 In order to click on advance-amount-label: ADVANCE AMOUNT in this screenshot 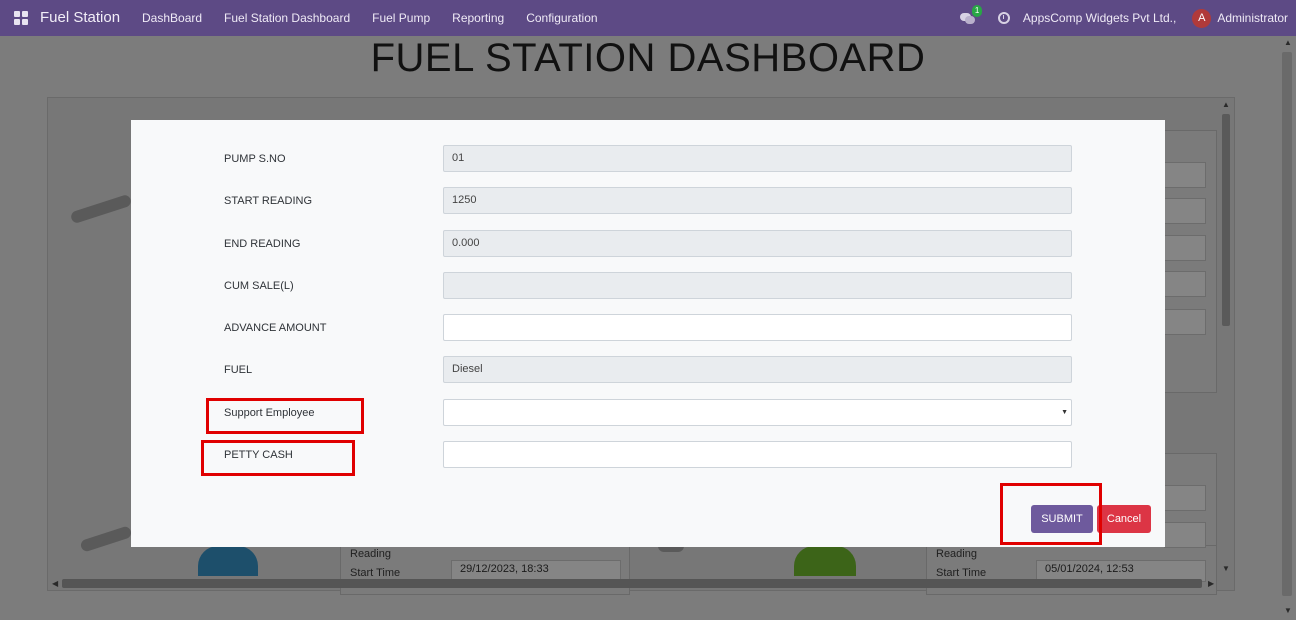, I will do `click(275, 328)`.